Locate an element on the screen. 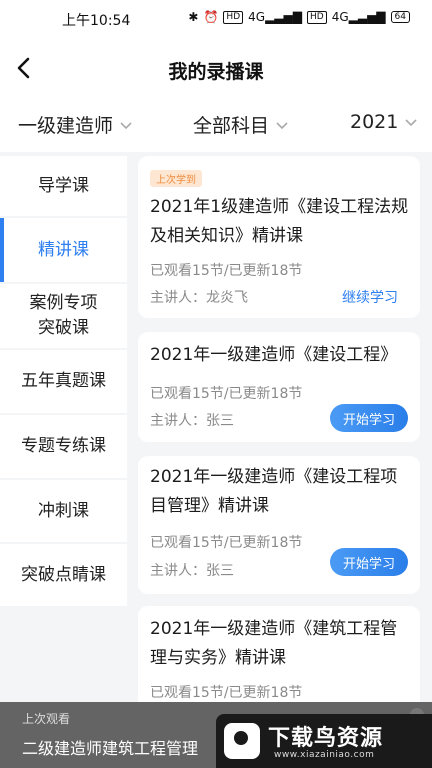 This screenshot has width=432, height=768. sidebar-item-label: 五年真题课 is located at coordinates (63, 381).